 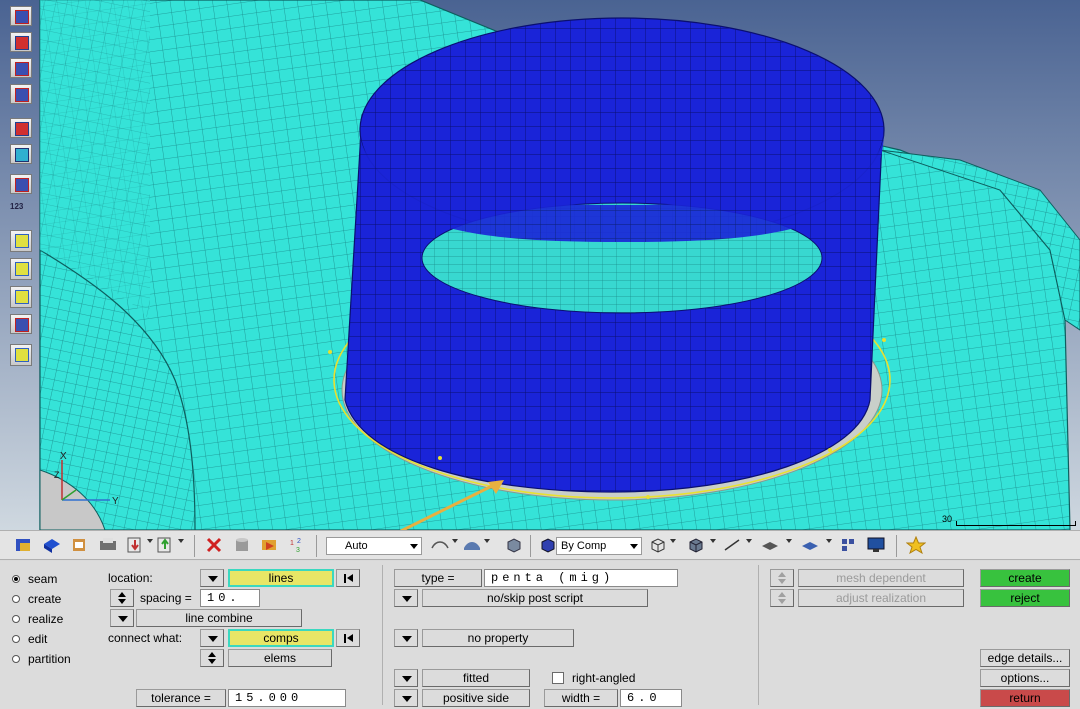 What do you see at coordinates (292, 543) in the screenshot?
I see `svg-text: 1` at bounding box center [292, 543].